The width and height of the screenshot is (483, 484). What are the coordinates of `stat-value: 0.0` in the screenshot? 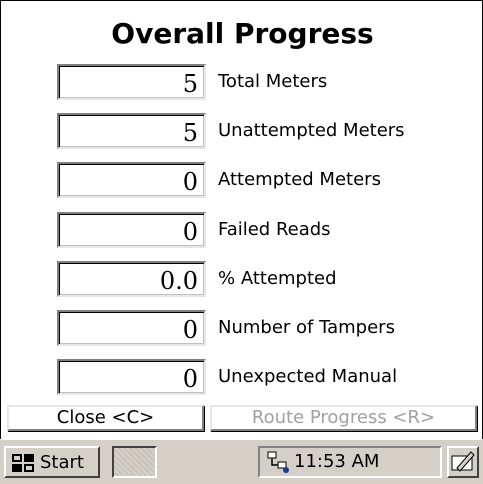 It's located at (178, 281).